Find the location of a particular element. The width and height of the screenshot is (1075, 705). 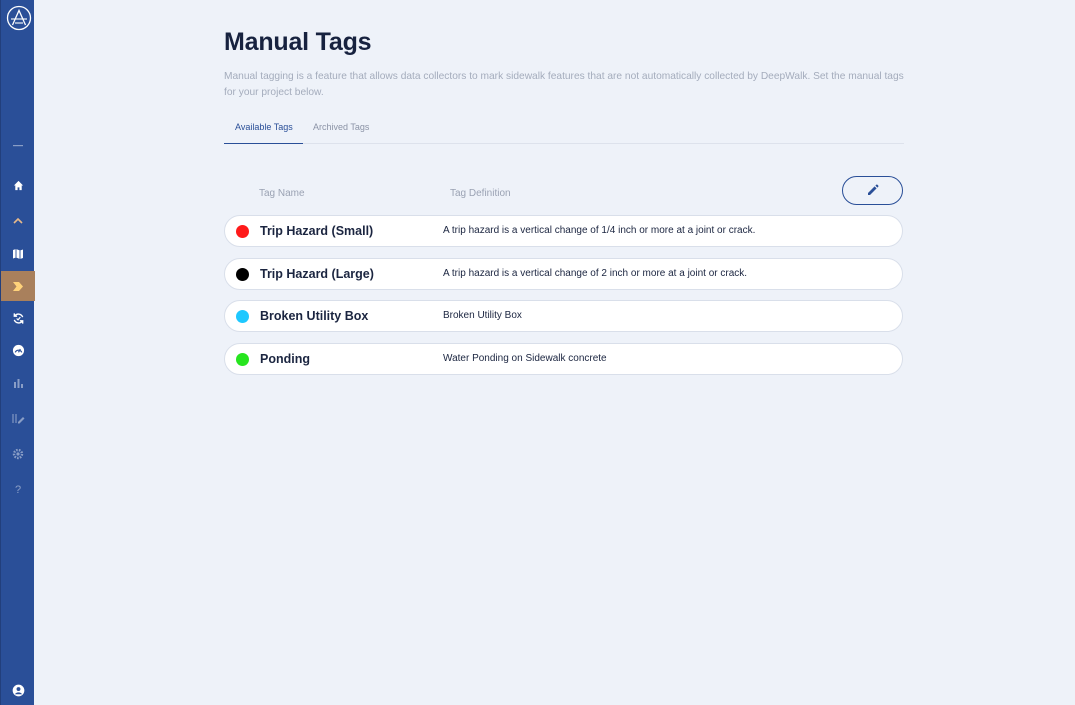

help-icon: ? is located at coordinates (18, 490).